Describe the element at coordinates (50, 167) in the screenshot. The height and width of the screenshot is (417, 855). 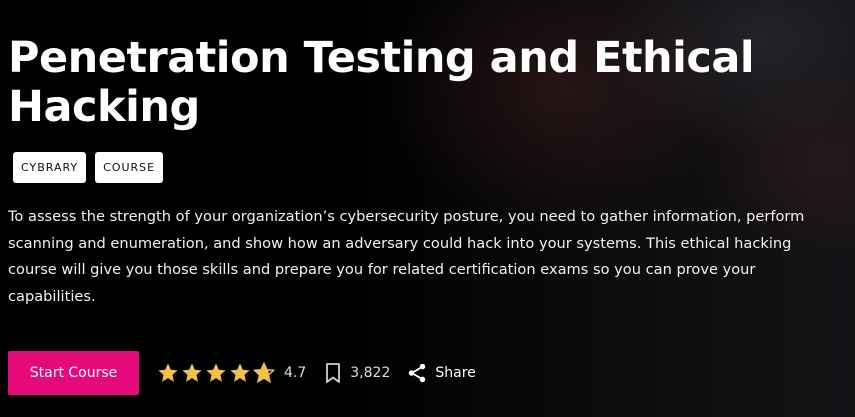
I see `tag-provider: CYBRARY` at that location.